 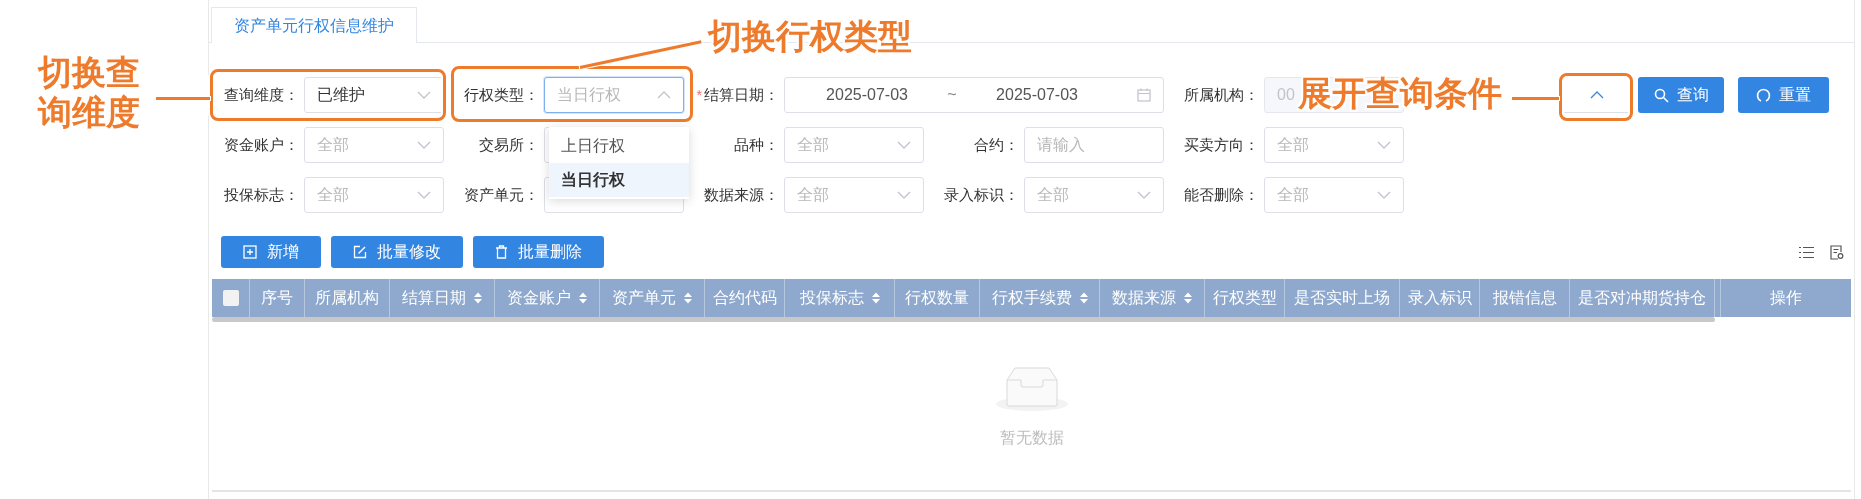 What do you see at coordinates (1400, 93) in the screenshot?
I see `annotation-label: 展开查询条件` at bounding box center [1400, 93].